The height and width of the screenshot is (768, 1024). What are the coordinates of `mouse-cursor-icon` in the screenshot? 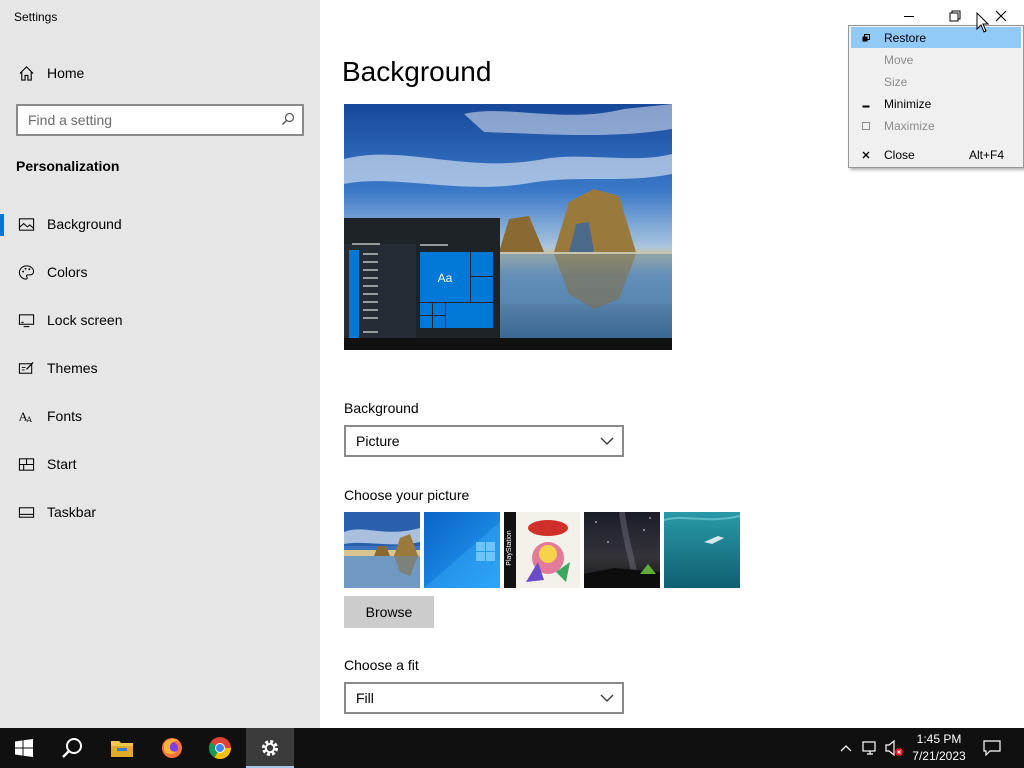 It's located at (982, 22).